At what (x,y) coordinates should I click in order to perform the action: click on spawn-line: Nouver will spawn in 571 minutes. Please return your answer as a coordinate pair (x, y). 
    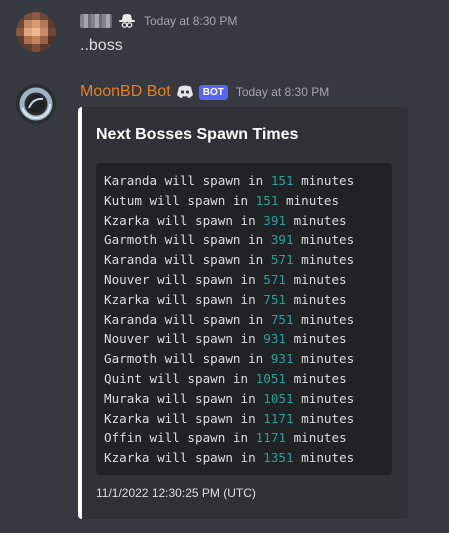
    Looking at the image, I should click on (248, 280).